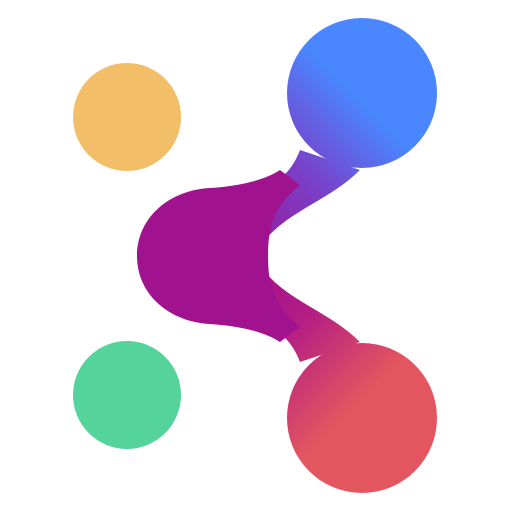 This screenshot has width=512, height=512. What do you see at coordinates (218, 256) in the screenshot?
I see `center-hub` at bounding box center [218, 256].